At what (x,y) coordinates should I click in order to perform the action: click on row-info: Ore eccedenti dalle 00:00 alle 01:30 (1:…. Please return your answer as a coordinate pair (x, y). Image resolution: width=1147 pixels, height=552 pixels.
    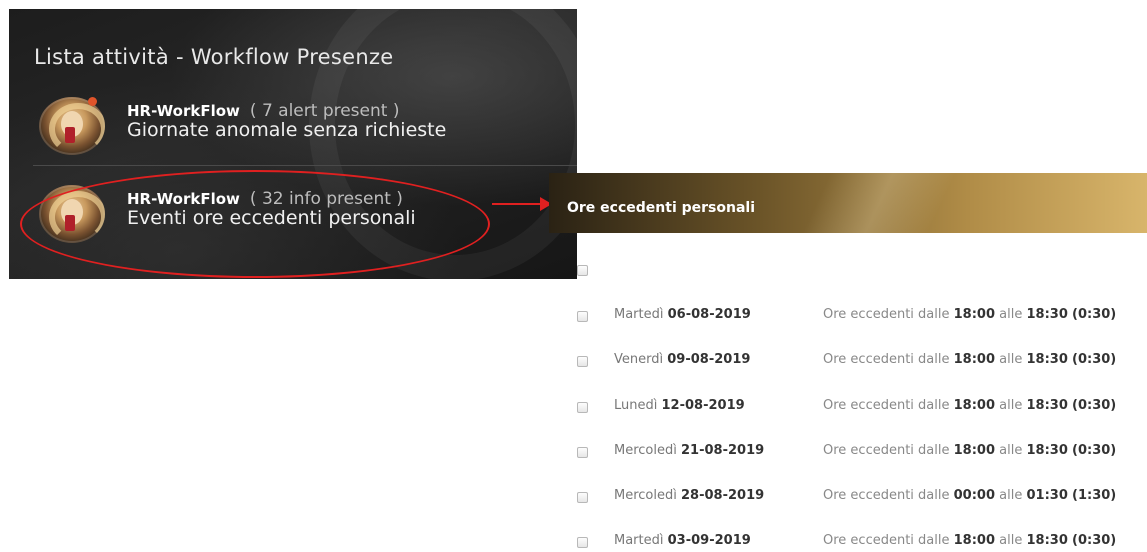
    Looking at the image, I should click on (970, 495).